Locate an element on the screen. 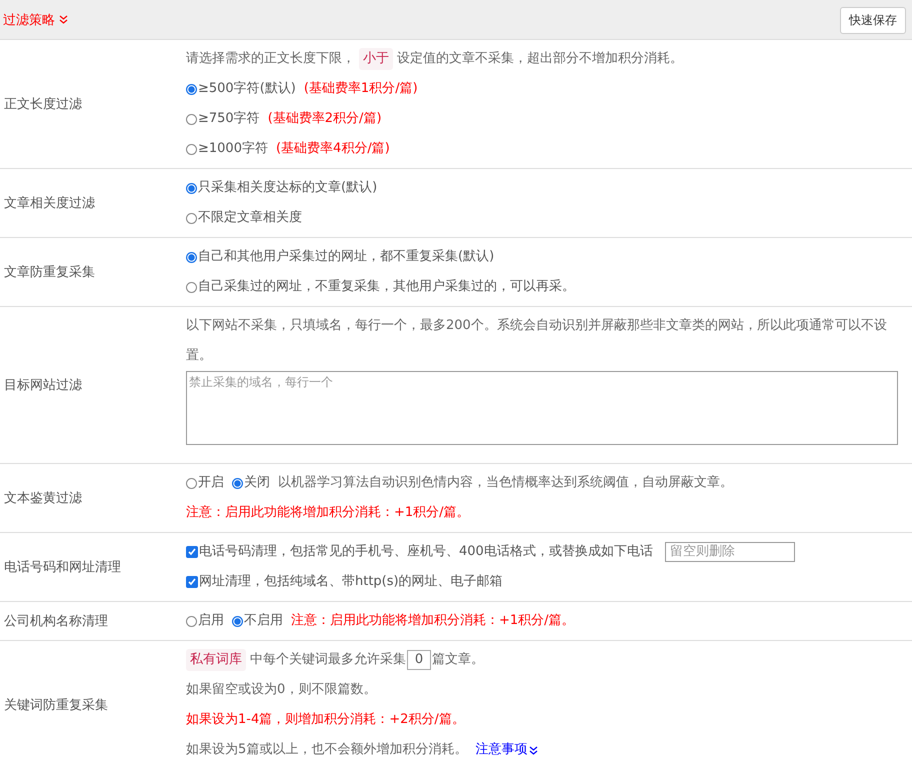 This screenshot has height=768, width=912. description-text: 以机器学习算法自动识别色情内容，当色情概率达到系统阈值，自动屏蔽文章。 is located at coordinates (505, 483).